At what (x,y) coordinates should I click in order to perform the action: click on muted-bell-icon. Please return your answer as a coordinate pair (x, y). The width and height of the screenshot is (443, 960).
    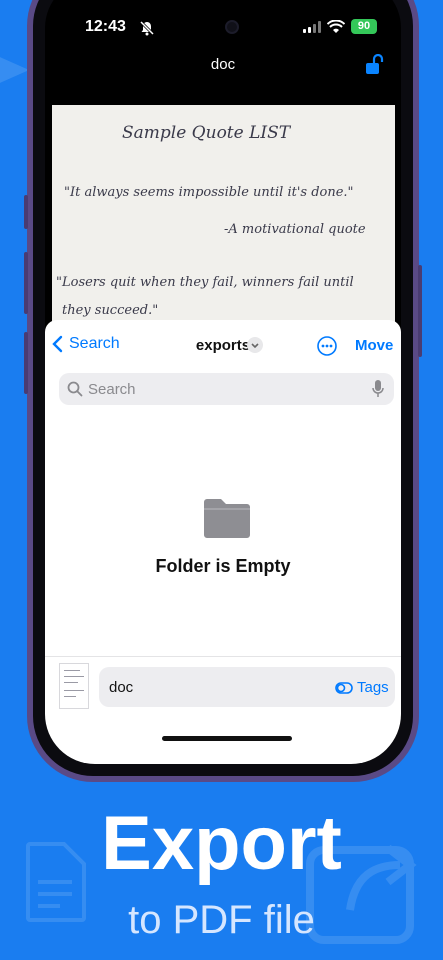
    Looking at the image, I should click on (147, 28).